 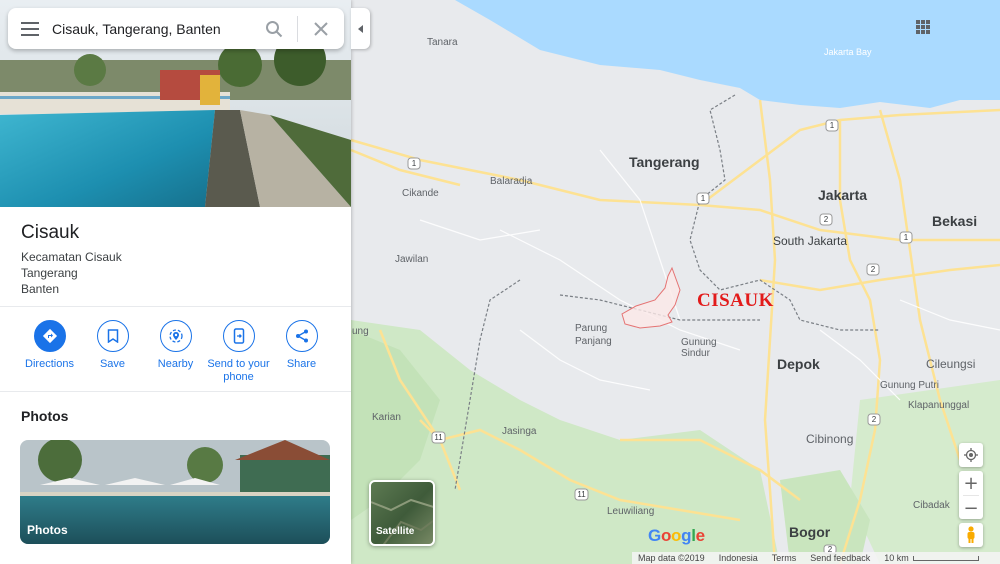 What do you see at coordinates (45, 416) in the screenshot?
I see `photos-heading: Photos` at bounding box center [45, 416].